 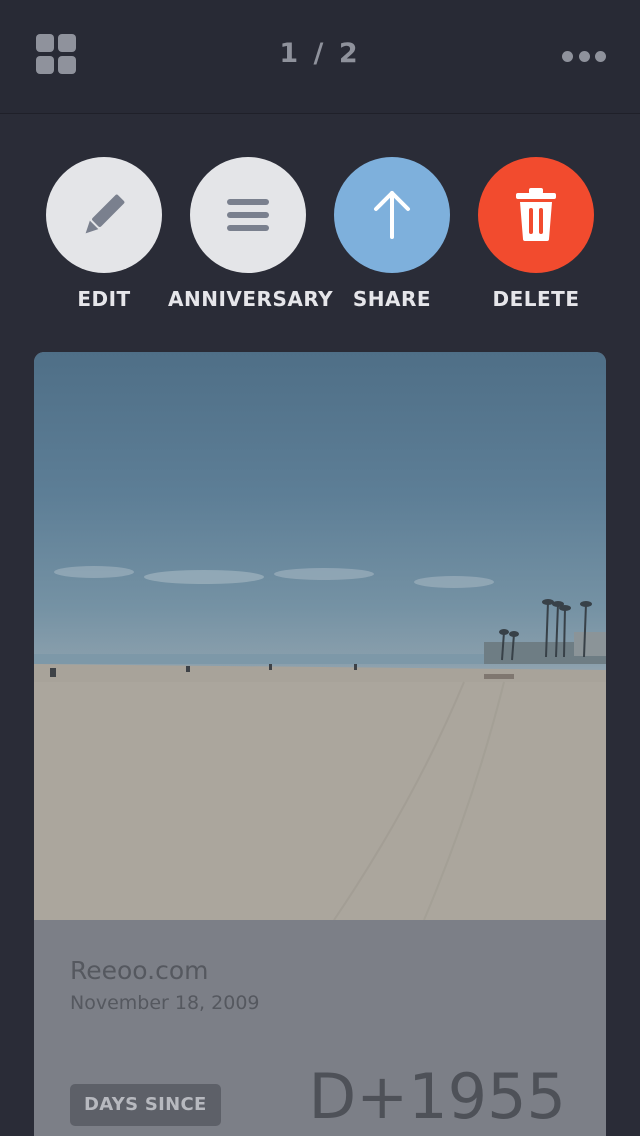 I want to click on share-button: SHARE, so click(x=392, y=234).